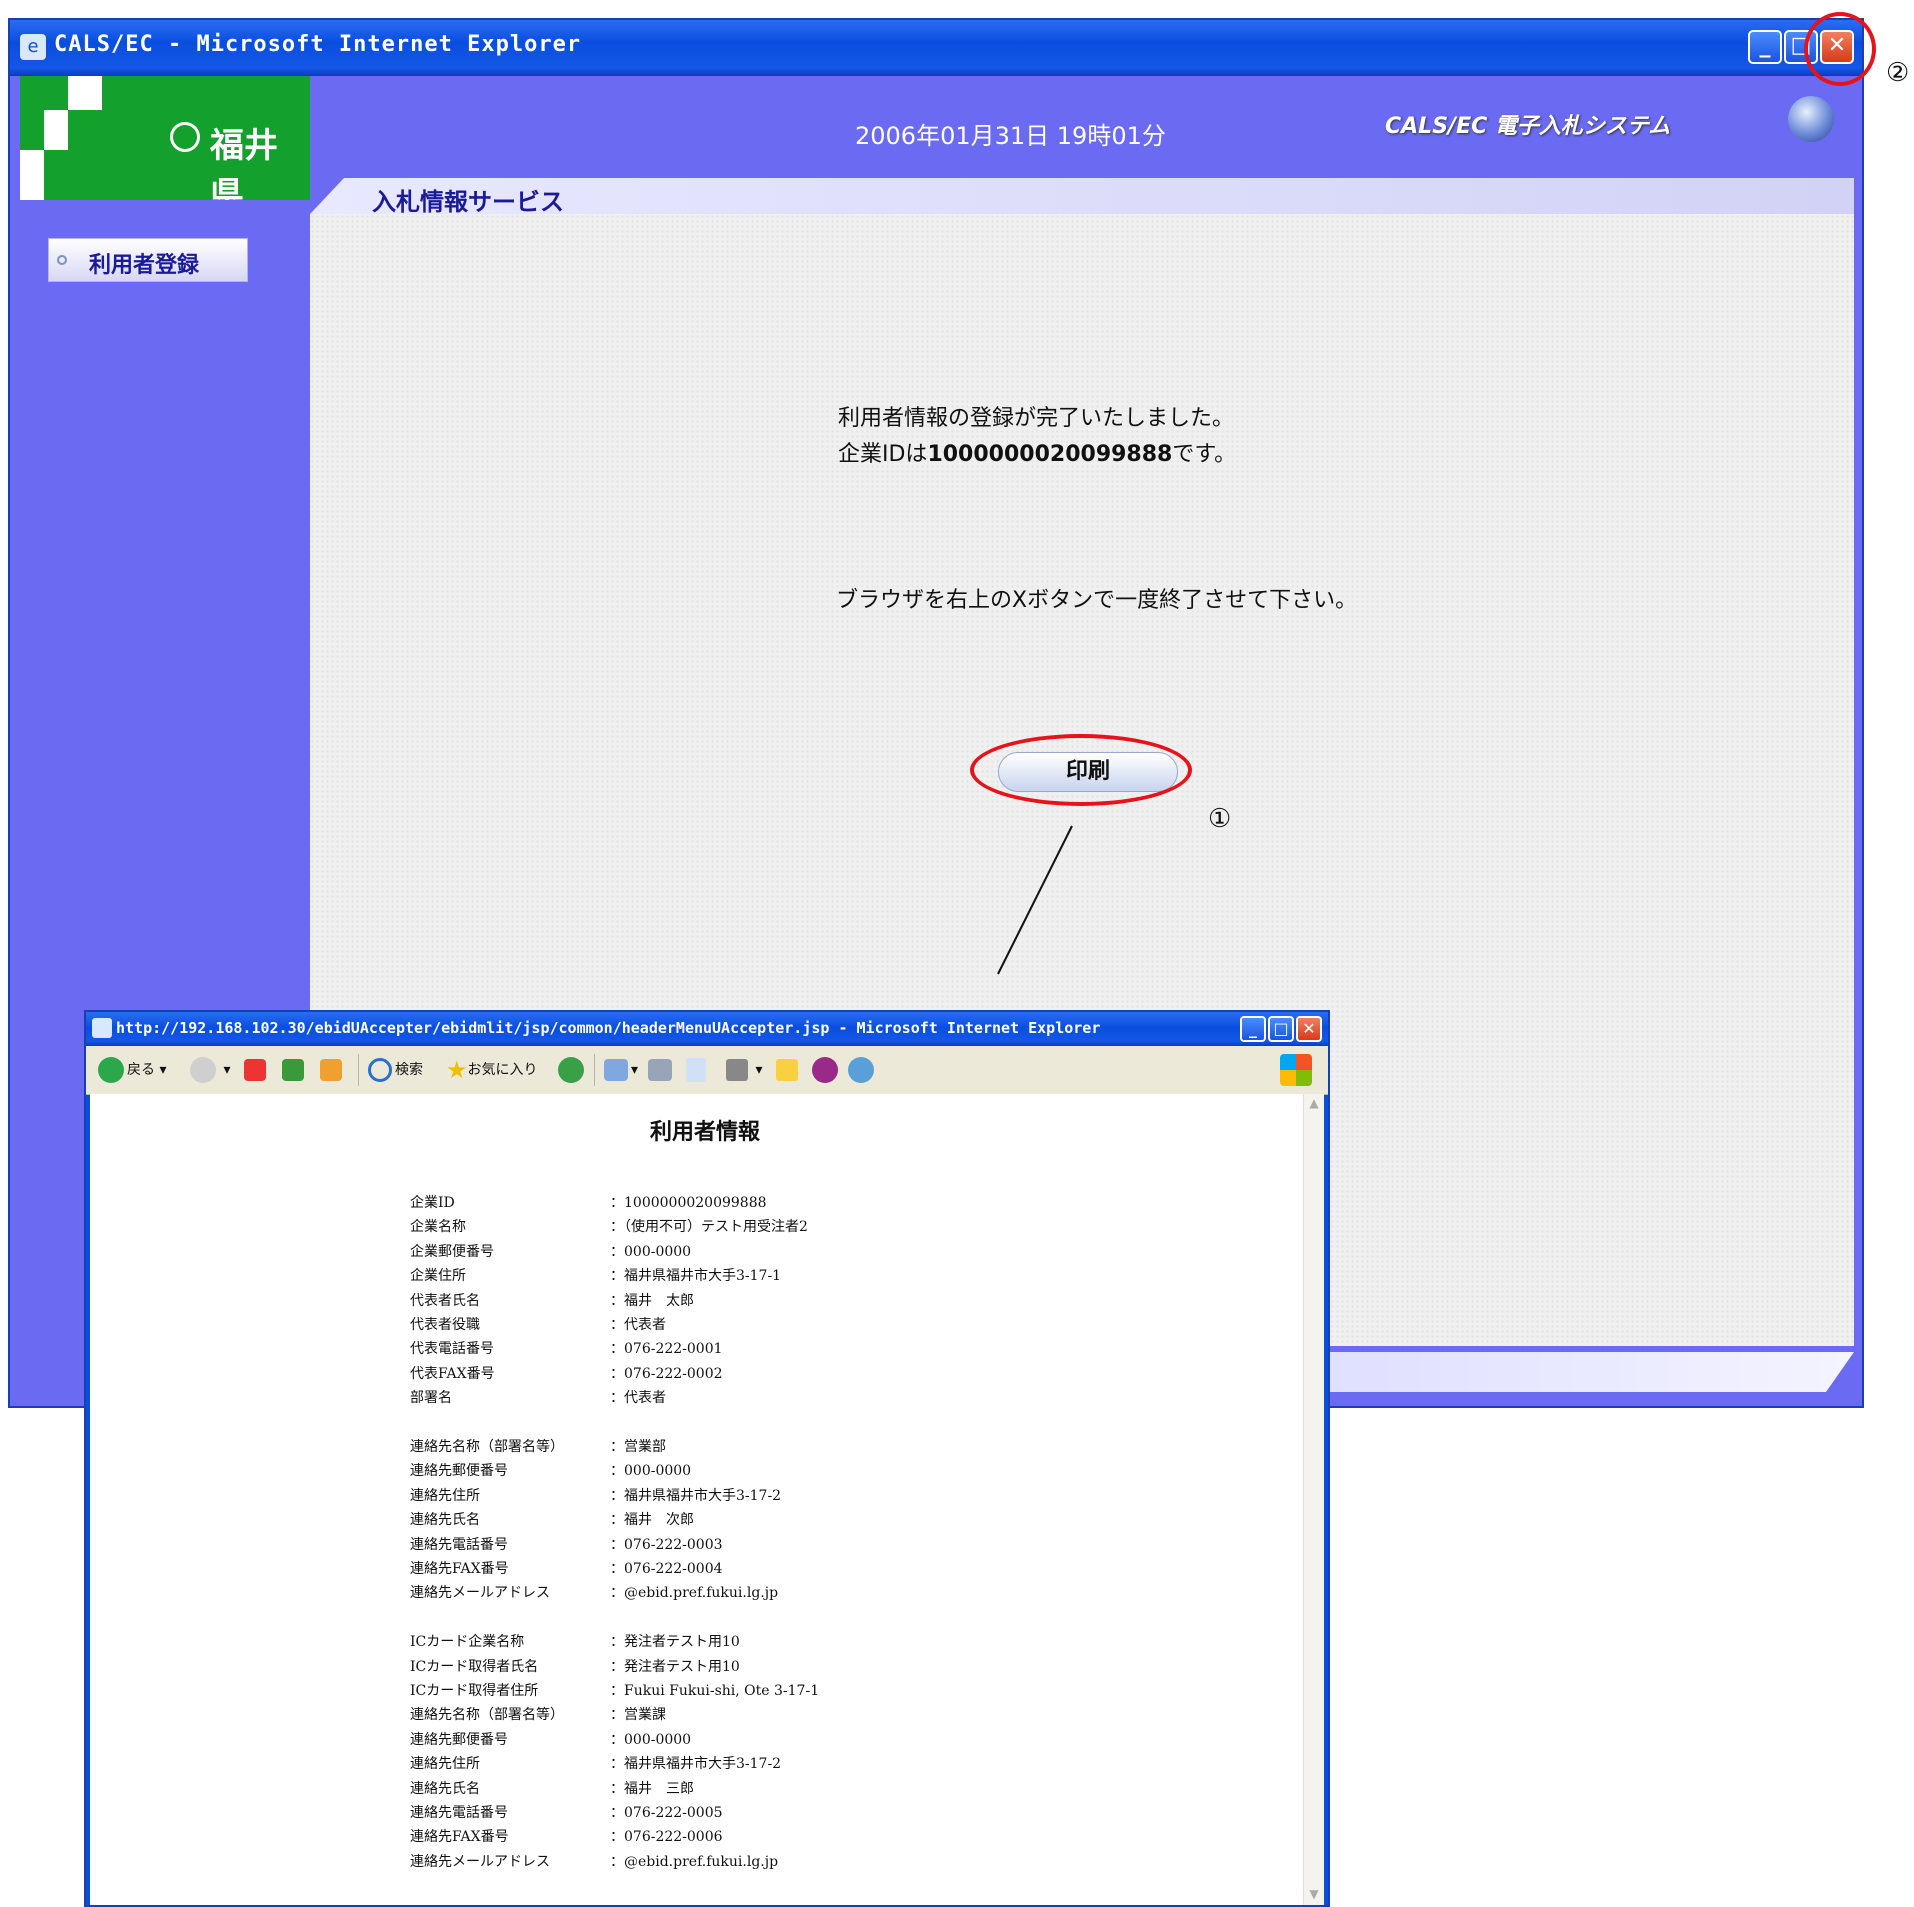 The width and height of the screenshot is (1914, 1907). I want to click on info-value: 076-222-0005, so click(666, 1812).